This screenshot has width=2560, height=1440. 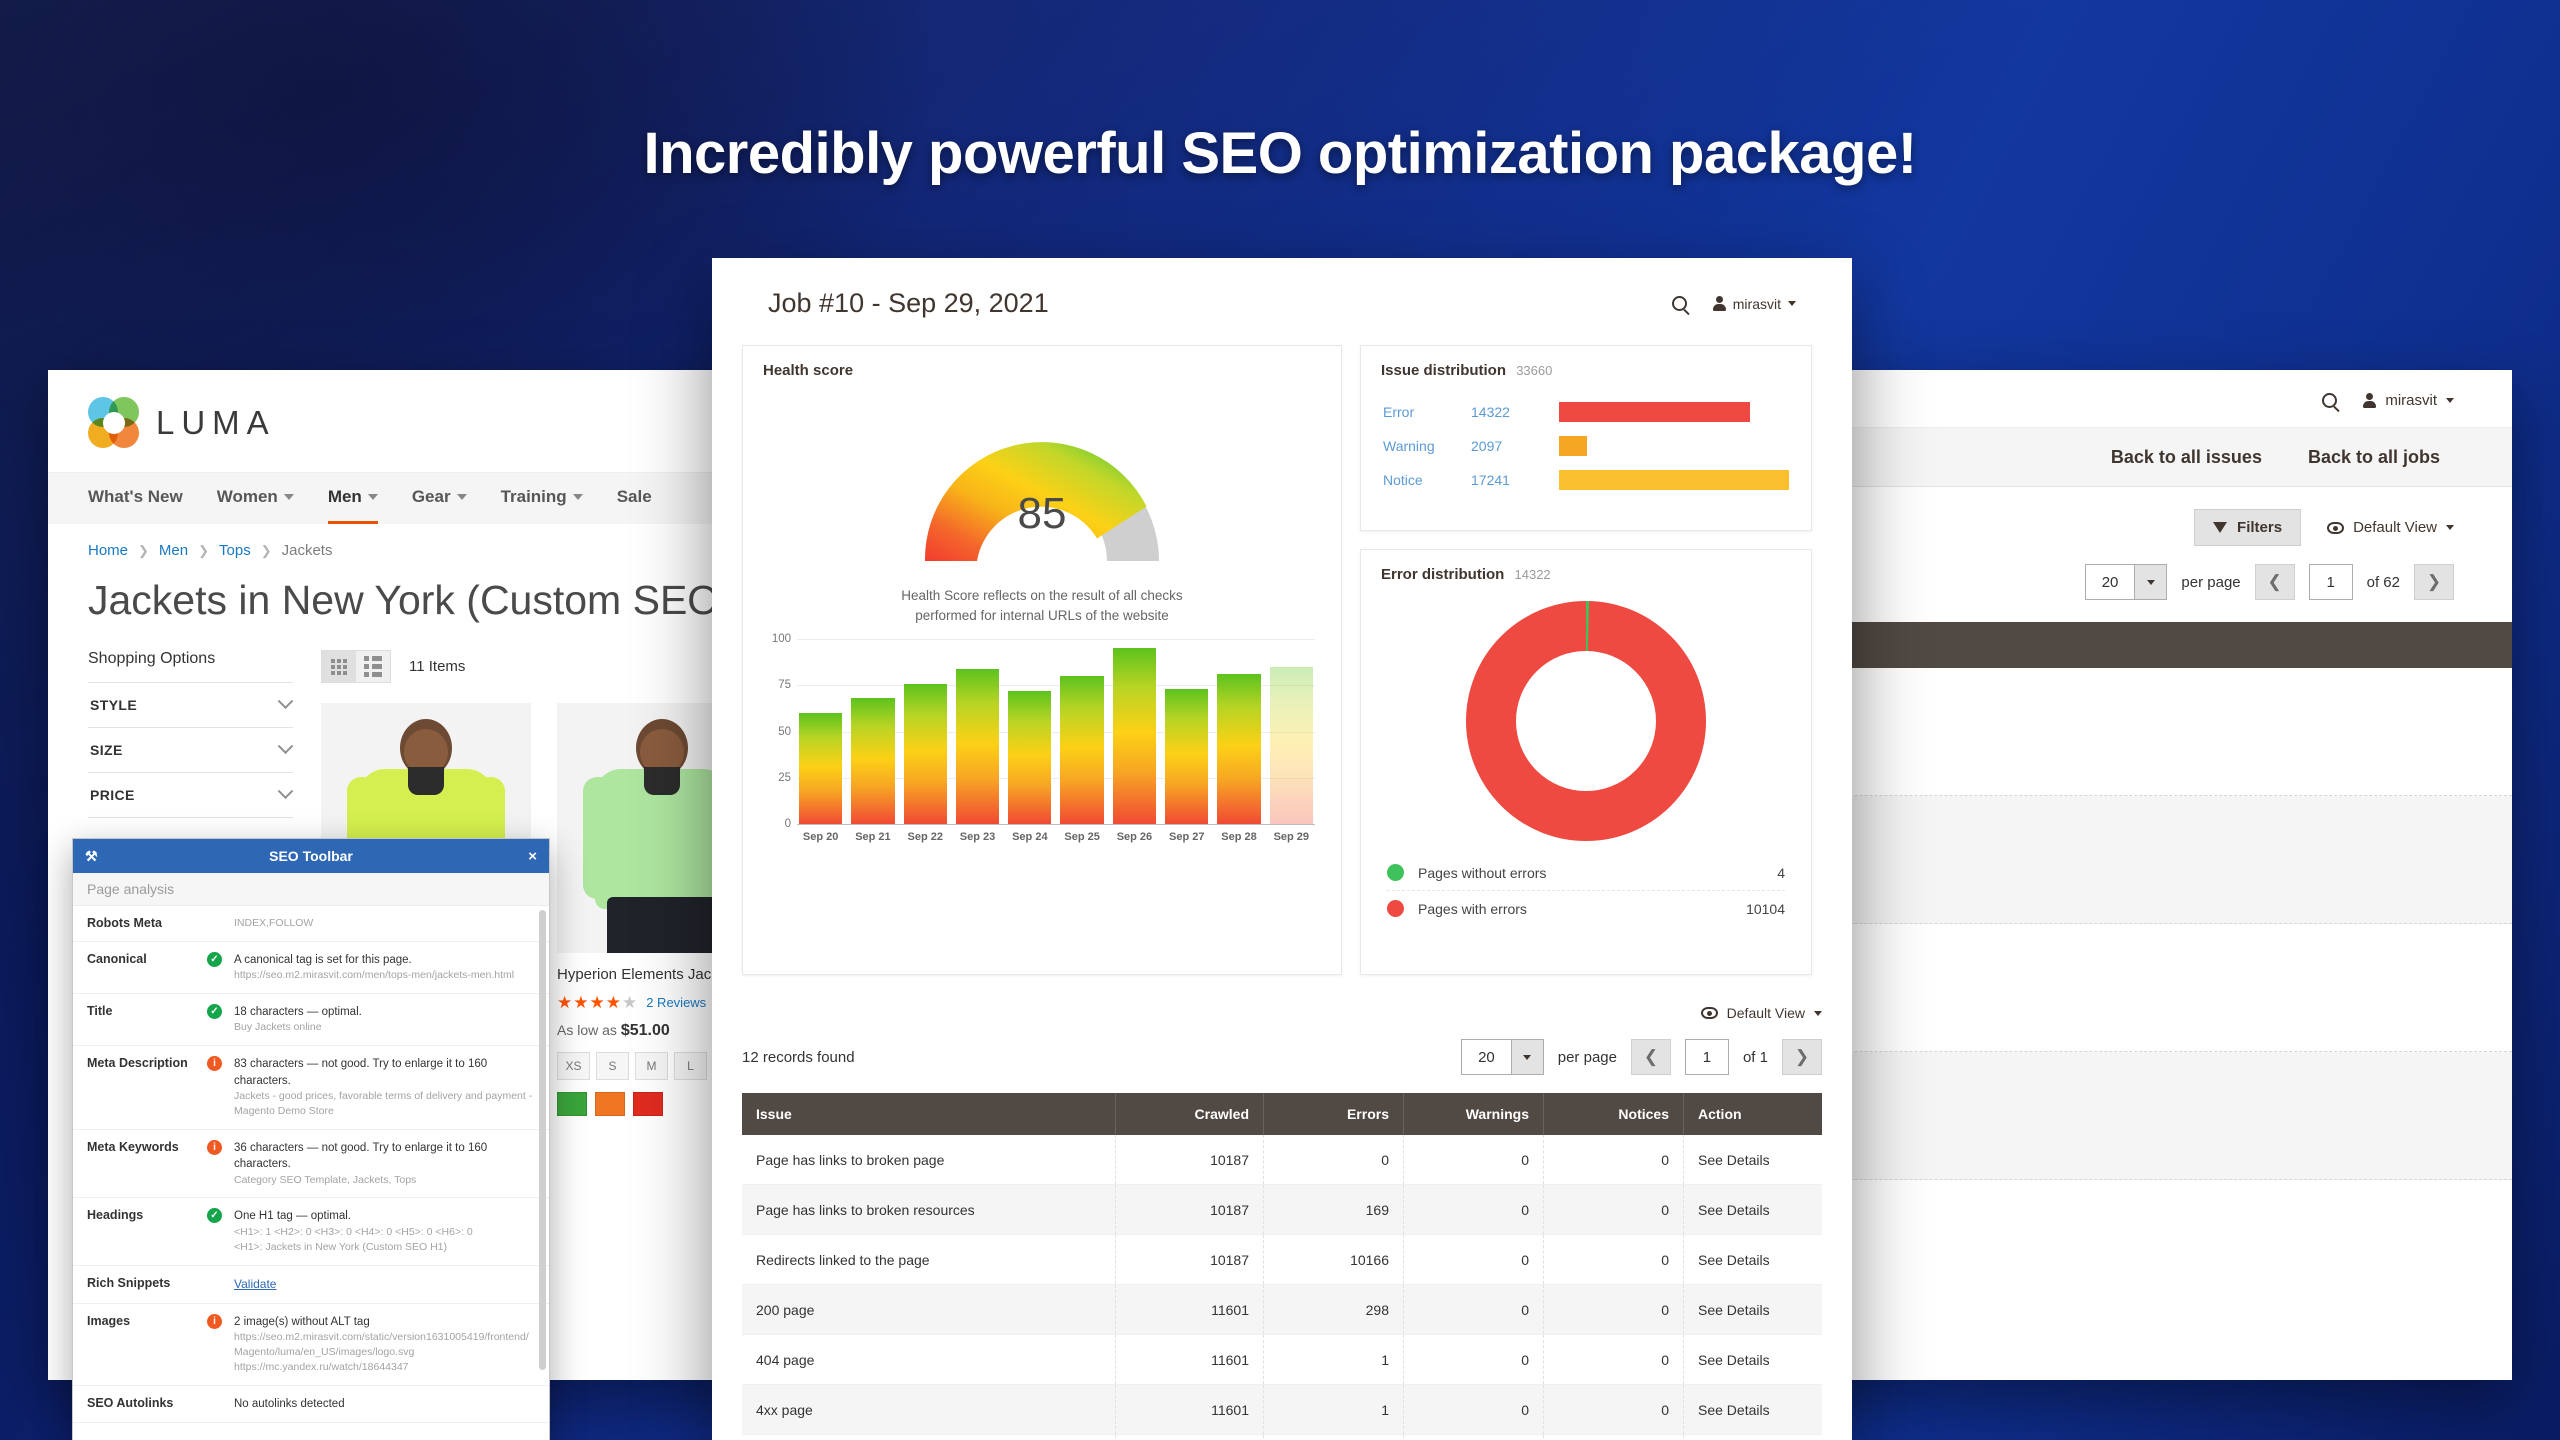 I want to click on issue-name: Warning, so click(x=1427, y=446).